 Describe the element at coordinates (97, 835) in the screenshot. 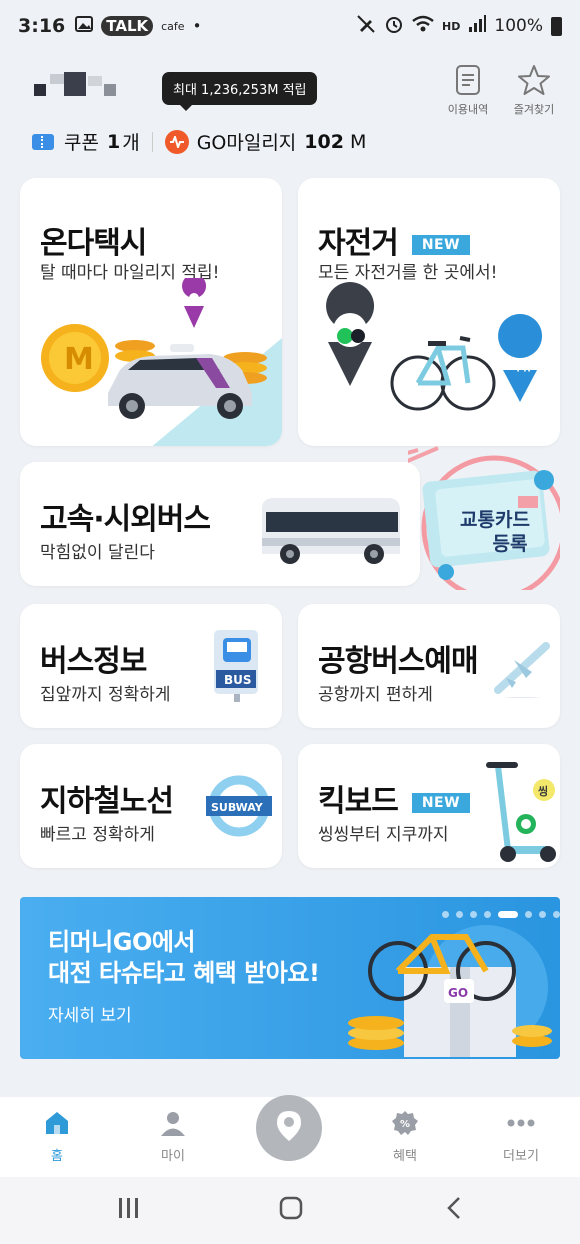

I see `subway-subtitle: 빠르고 정확하게` at that location.